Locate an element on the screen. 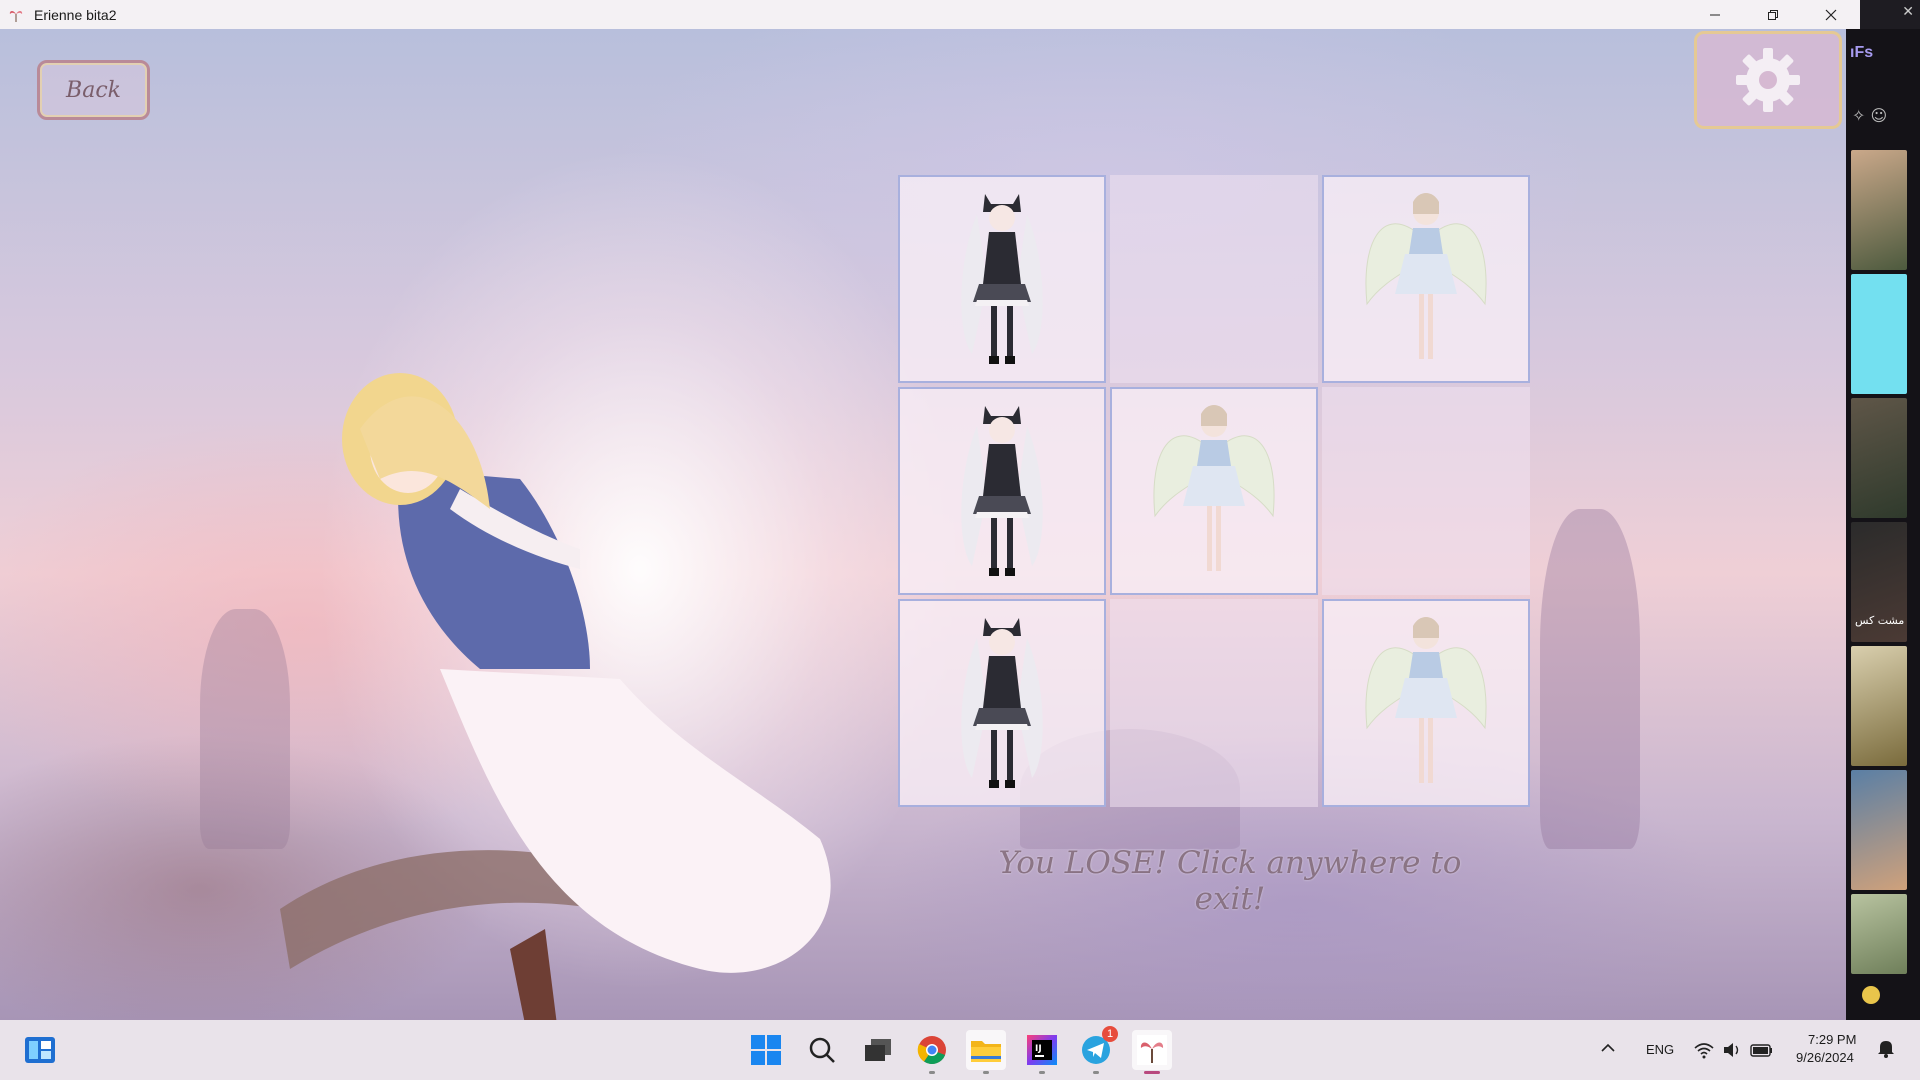  task-view-icon is located at coordinates (878, 1050).